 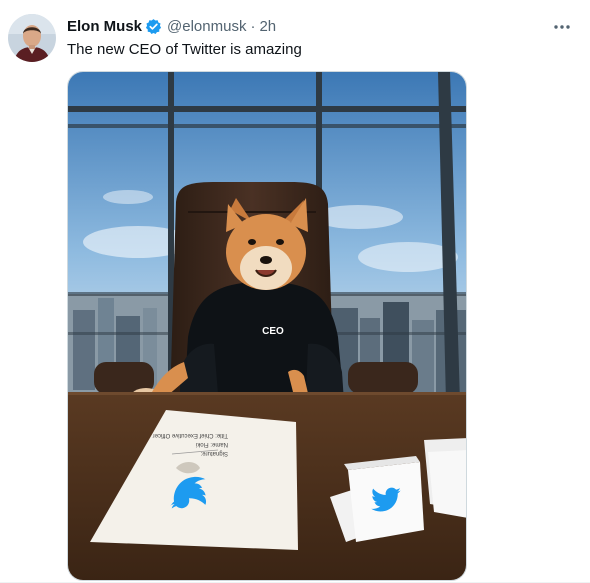 I want to click on more-dots-icon, so click(x=562, y=27).